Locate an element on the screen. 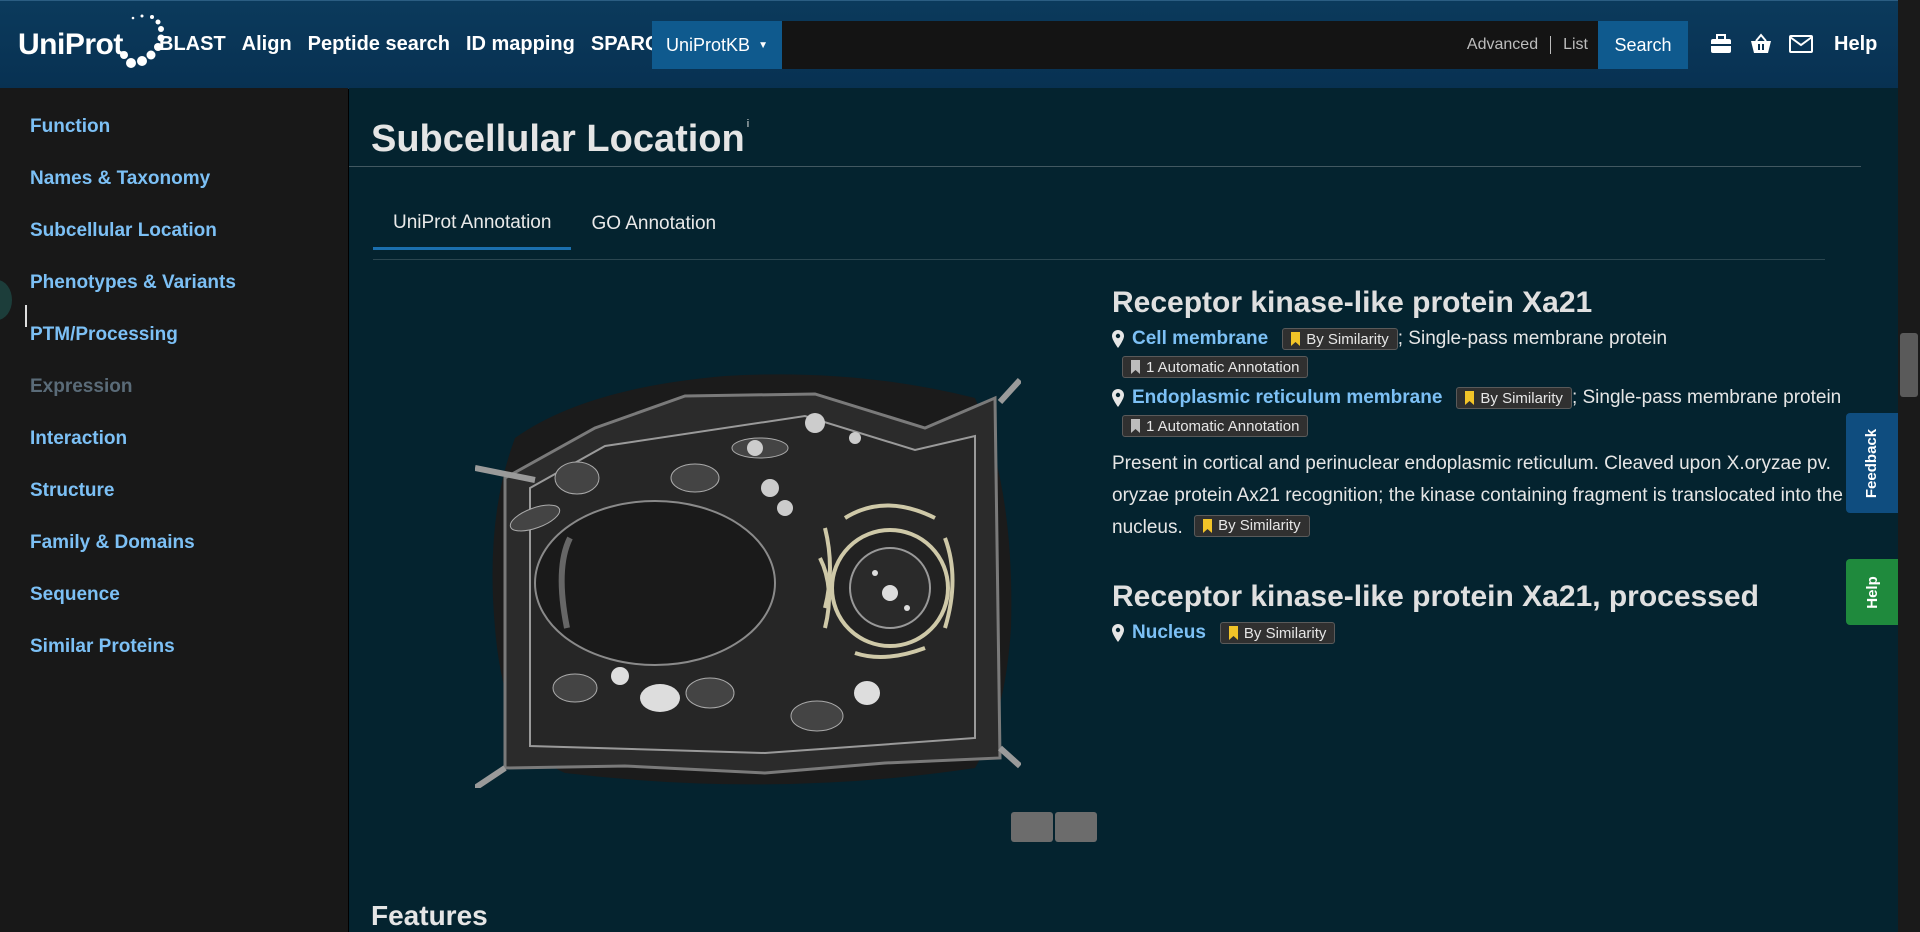  help-link: Help is located at coordinates (1855, 44).